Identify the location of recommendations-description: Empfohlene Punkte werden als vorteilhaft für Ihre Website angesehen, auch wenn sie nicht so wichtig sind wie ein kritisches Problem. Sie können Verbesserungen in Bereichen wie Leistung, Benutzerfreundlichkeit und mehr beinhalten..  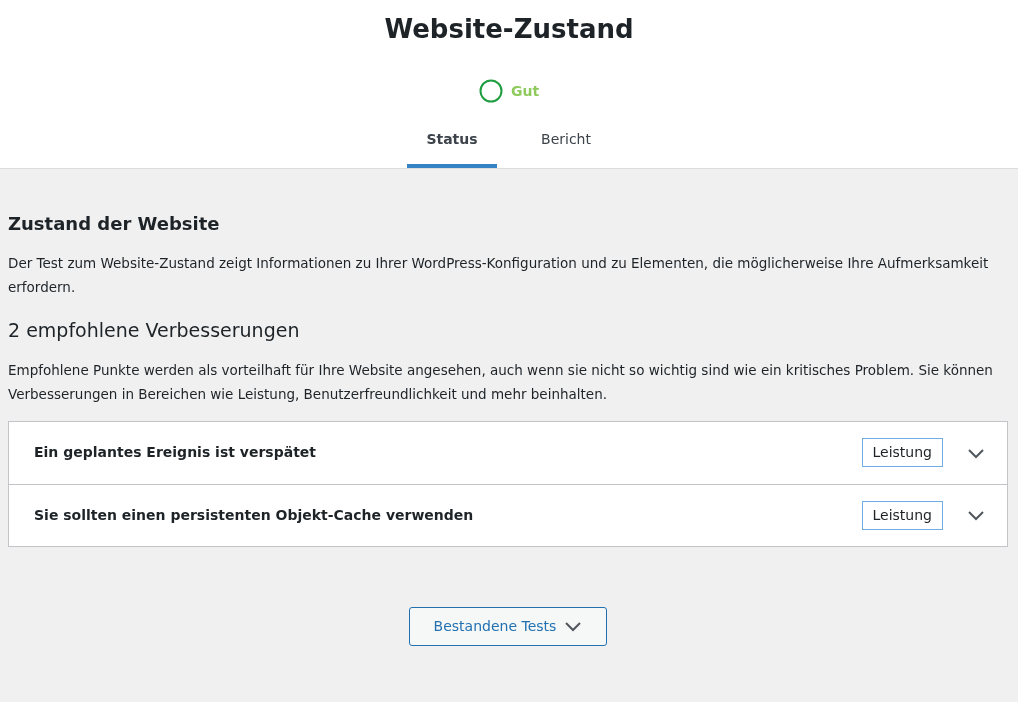
(501, 383).